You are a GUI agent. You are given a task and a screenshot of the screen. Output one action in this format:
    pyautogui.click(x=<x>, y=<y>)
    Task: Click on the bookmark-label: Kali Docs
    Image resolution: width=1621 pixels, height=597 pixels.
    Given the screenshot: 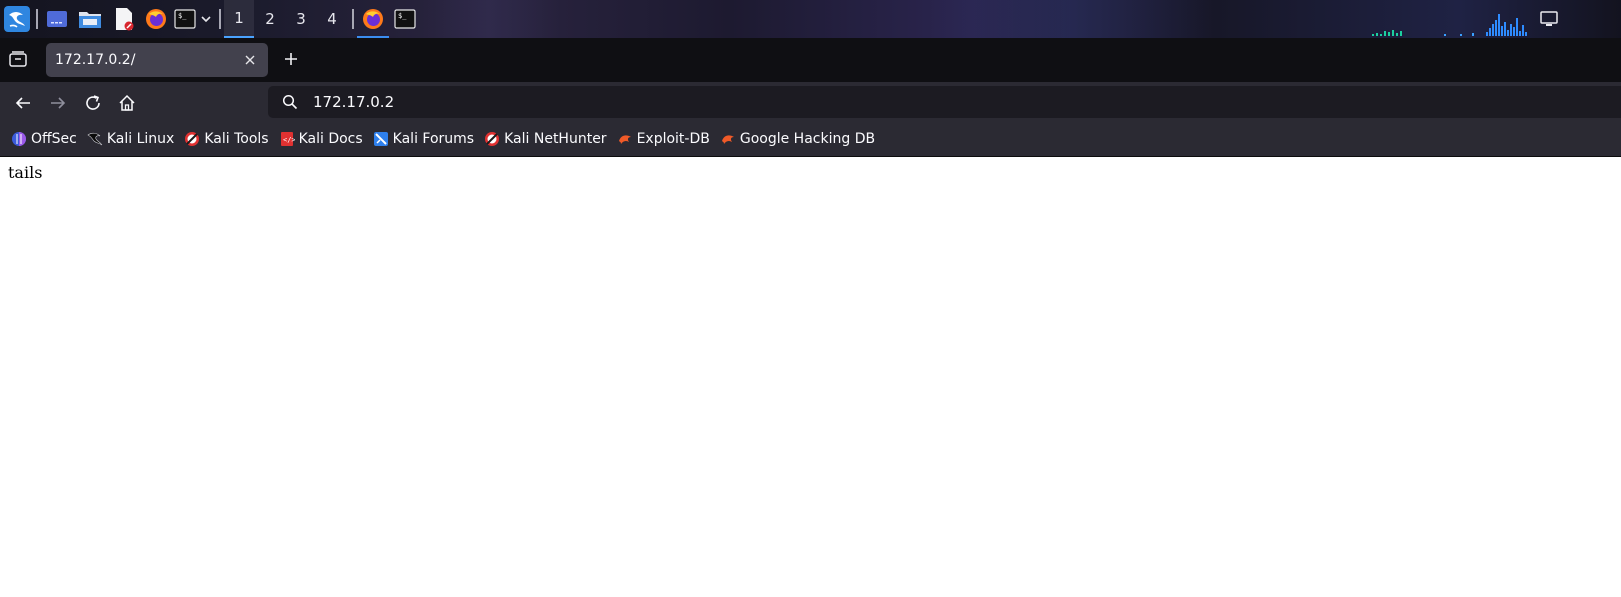 What is the action you would take?
    pyautogui.click(x=330, y=139)
    